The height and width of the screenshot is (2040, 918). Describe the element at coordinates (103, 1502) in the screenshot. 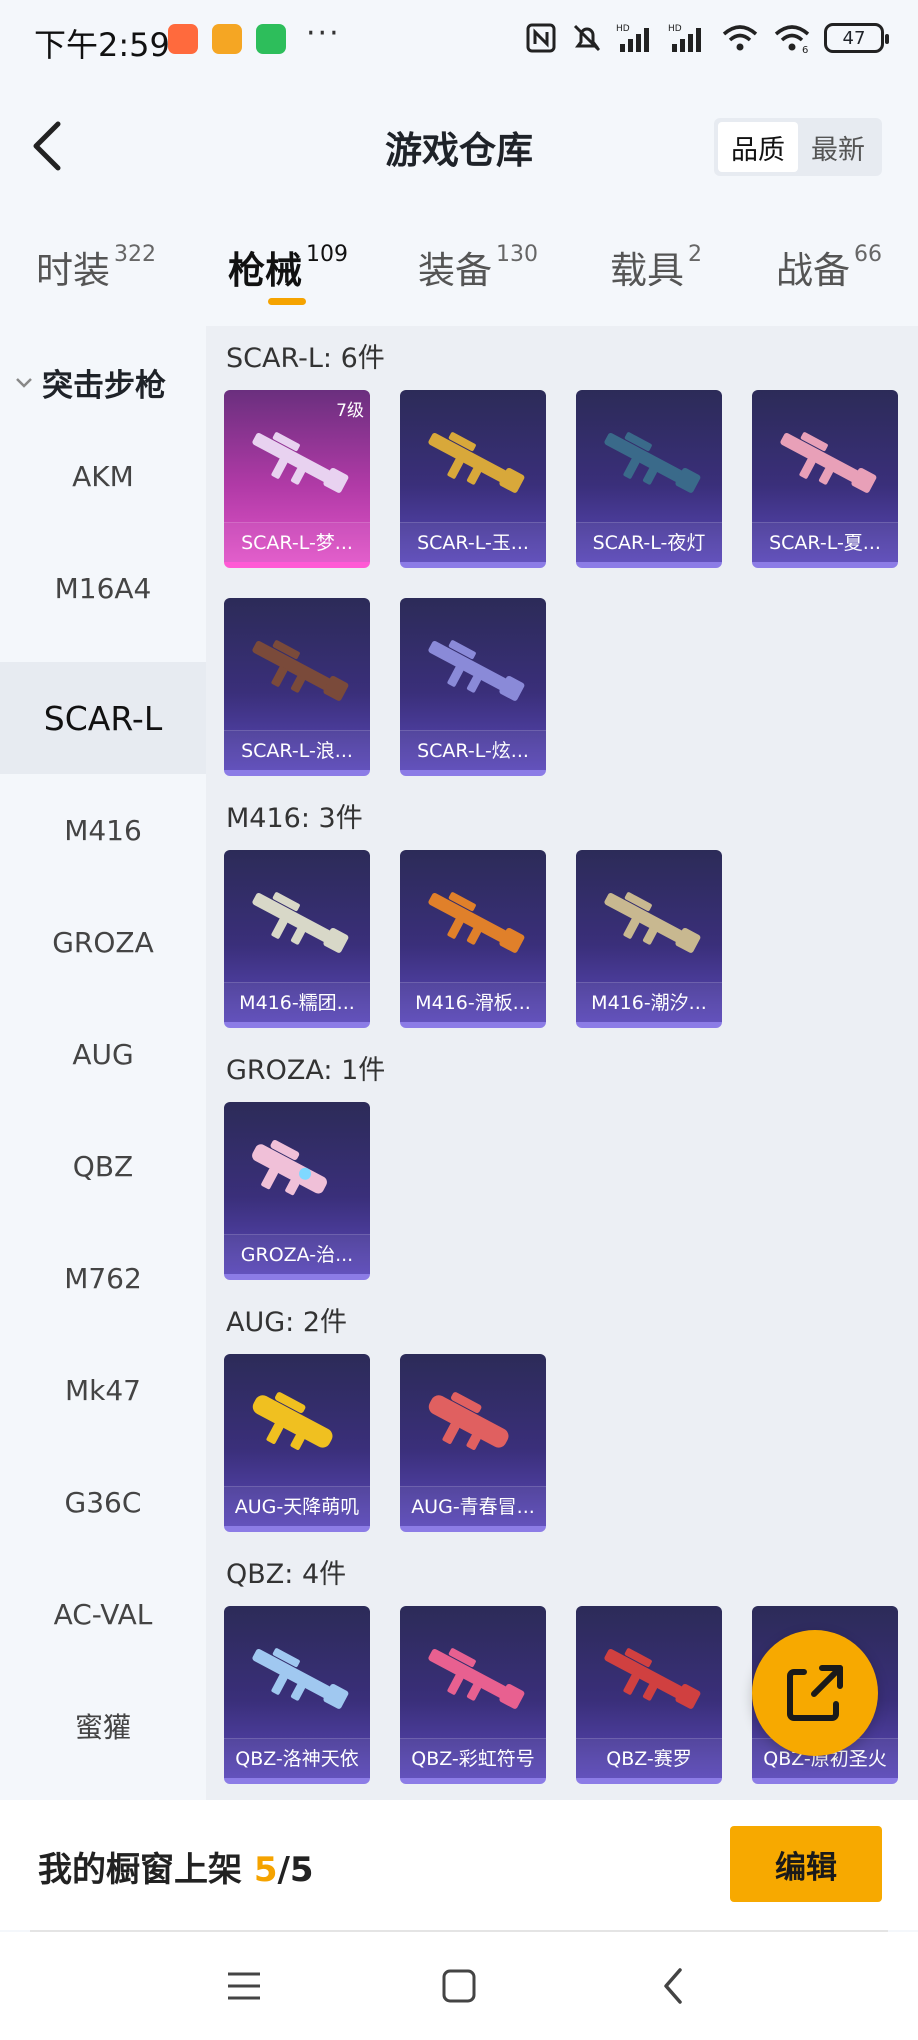

I see `sidebar-item-g36c: G36C` at that location.